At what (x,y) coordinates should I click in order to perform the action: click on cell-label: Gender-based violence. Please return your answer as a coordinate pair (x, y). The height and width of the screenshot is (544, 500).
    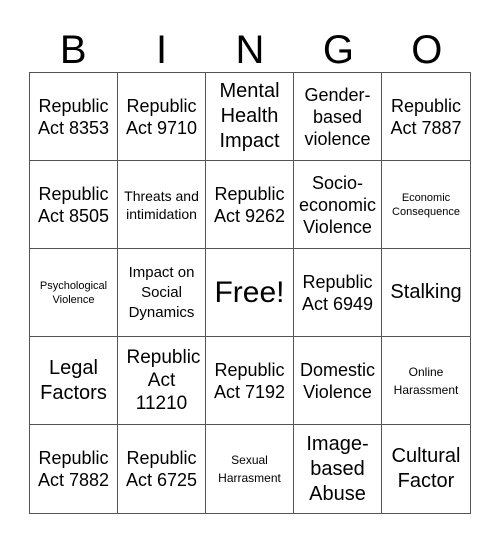
    Looking at the image, I should click on (337, 116).